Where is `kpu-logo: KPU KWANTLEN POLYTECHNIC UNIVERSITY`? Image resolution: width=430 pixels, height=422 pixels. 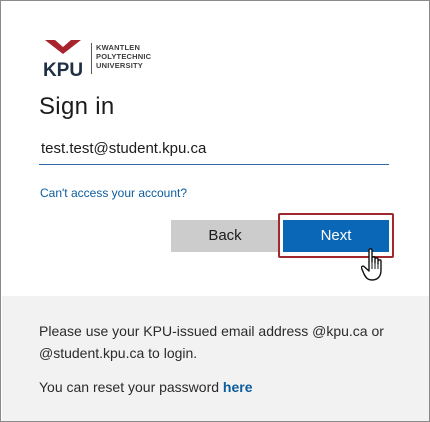
kpu-logo: KPU KWANTLEN POLYTECHNIC UNIVERSITY is located at coordinates (109, 59).